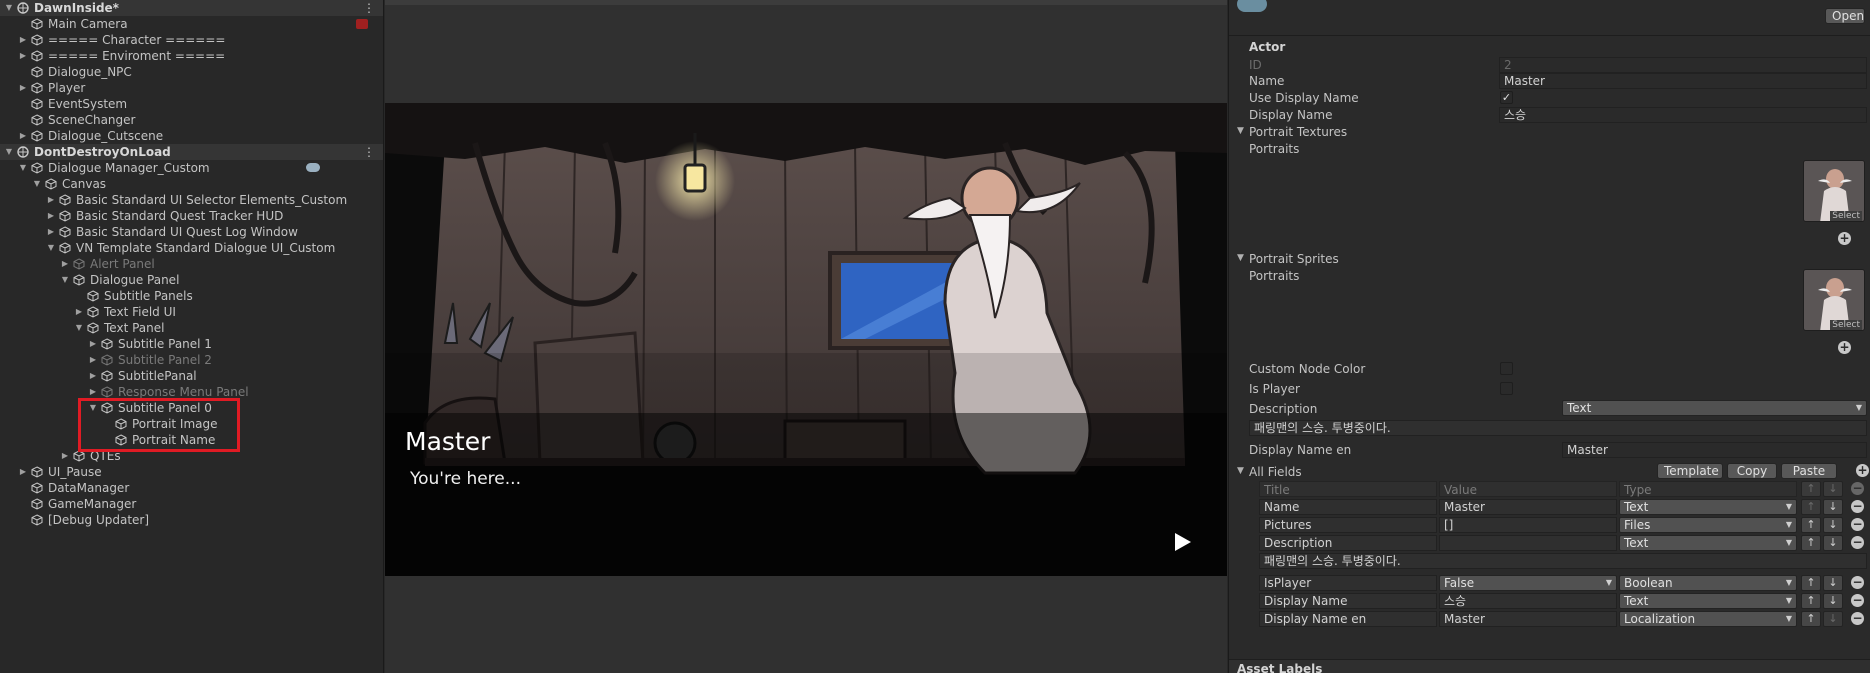 This screenshot has width=1870, height=673. Describe the element at coordinates (191, 56) in the screenshot. I see `hierarchy-item: ▶ ===== Enviroment =====` at that location.